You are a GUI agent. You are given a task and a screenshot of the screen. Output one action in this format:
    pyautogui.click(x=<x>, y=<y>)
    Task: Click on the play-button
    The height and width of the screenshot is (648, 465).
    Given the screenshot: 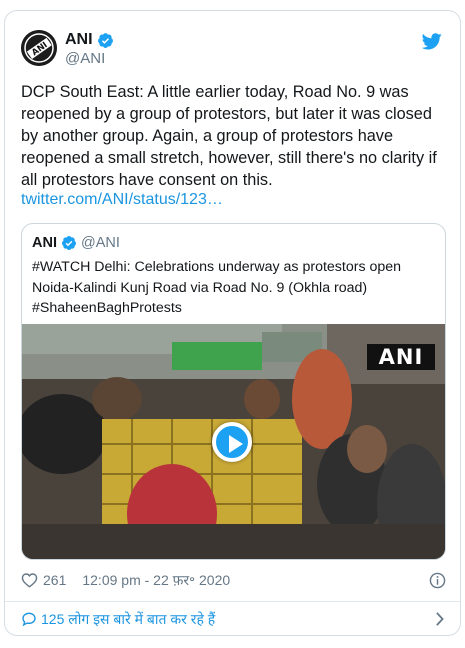 What is the action you would take?
    pyautogui.click(x=232, y=442)
    